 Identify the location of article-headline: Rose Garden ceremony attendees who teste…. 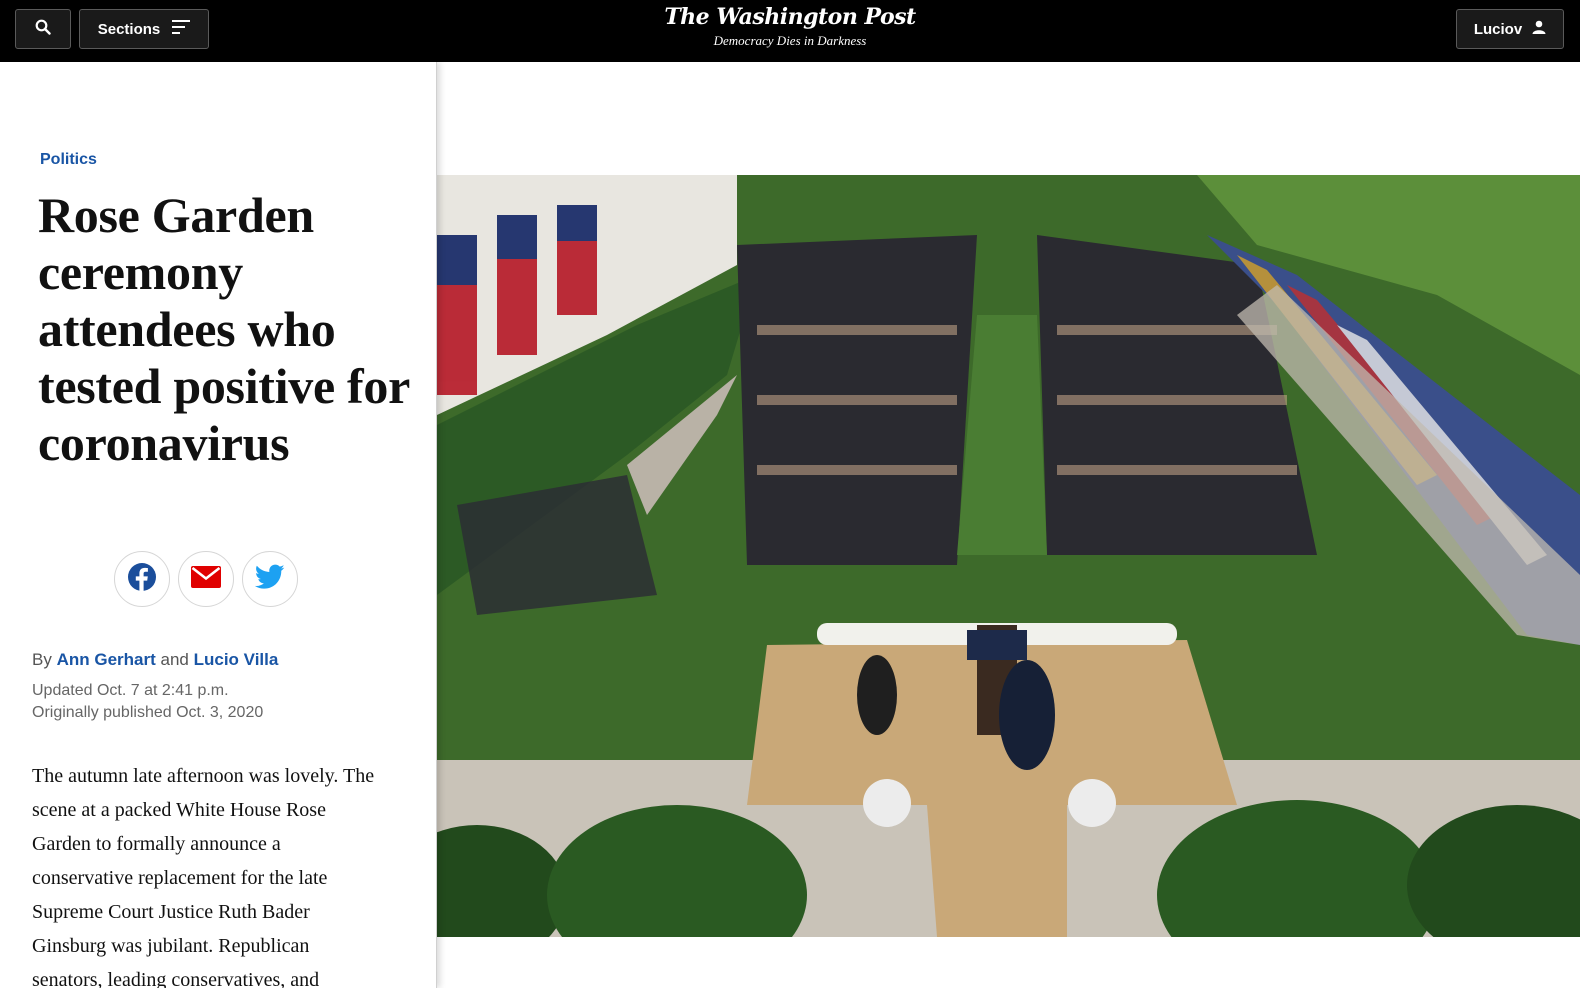
(224, 329).